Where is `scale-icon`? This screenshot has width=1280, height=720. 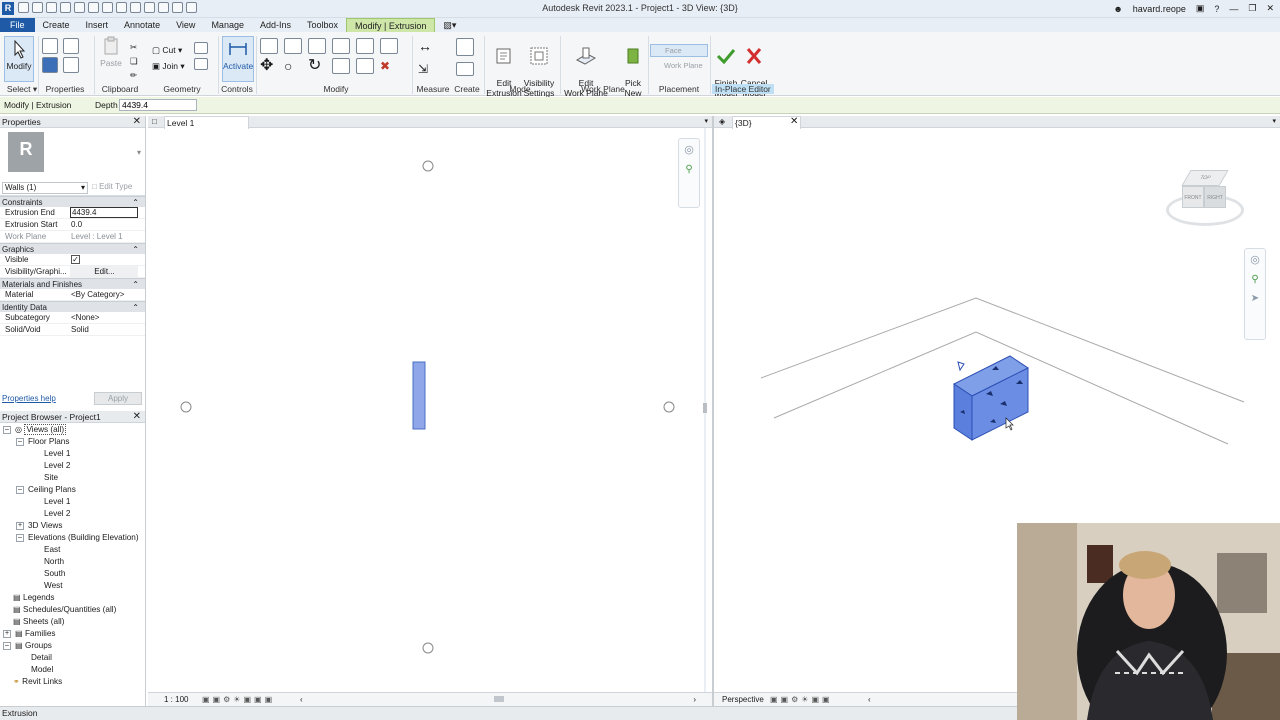
scale-icon is located at coordinates (365, 66).